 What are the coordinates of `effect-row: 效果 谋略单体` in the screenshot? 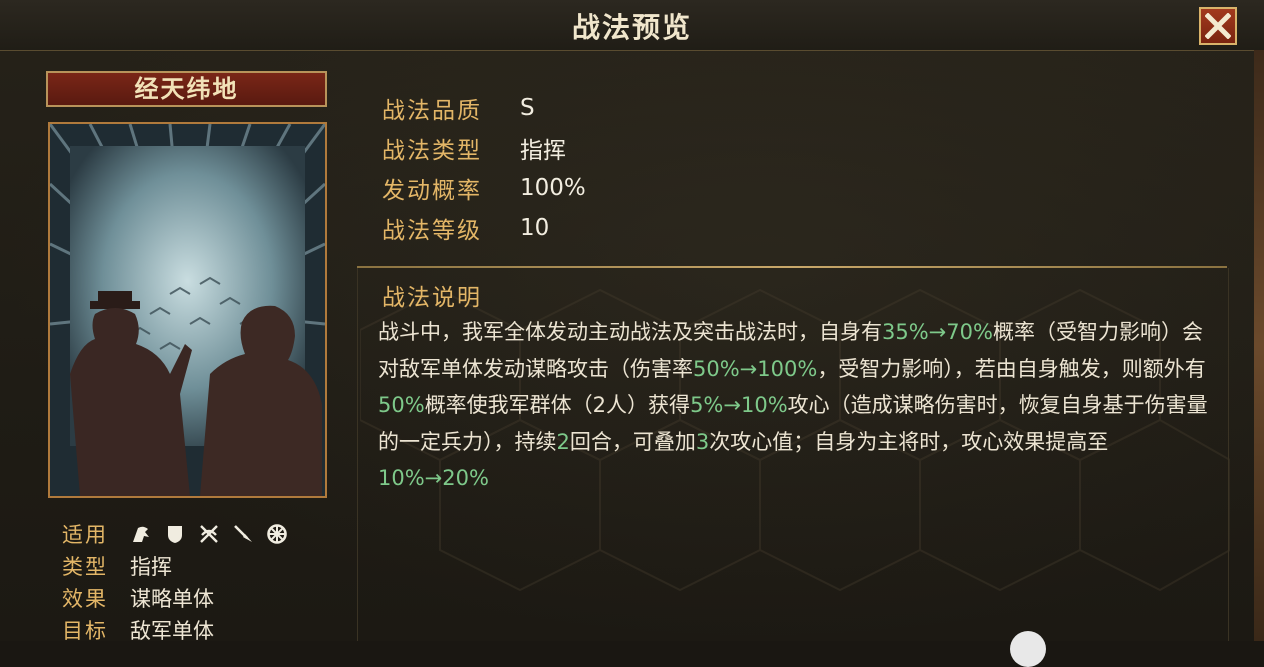 It's located at (175, 598).